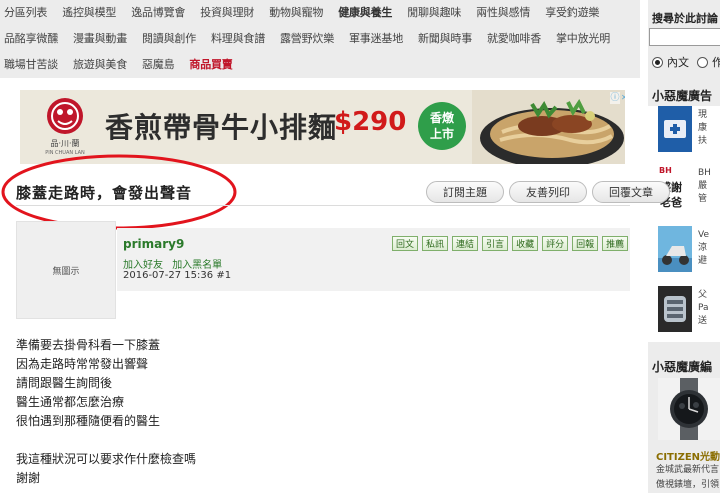  What do you see at coordinates (503, 12) in the screenshot?
I see `nav-link-relationships: 兩性與感情` at bounding box center [503, 12].